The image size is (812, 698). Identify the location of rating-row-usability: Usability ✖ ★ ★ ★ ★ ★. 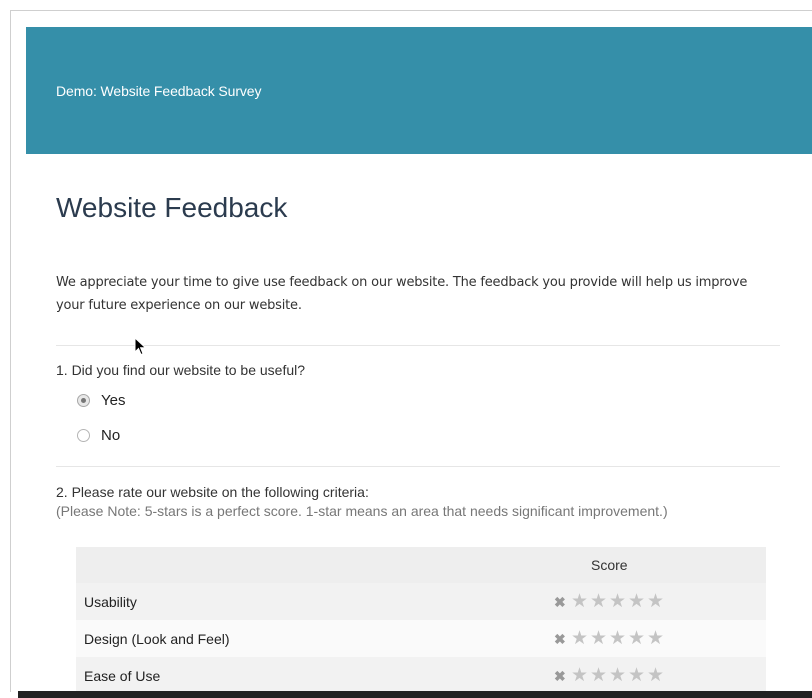
(421, 601).